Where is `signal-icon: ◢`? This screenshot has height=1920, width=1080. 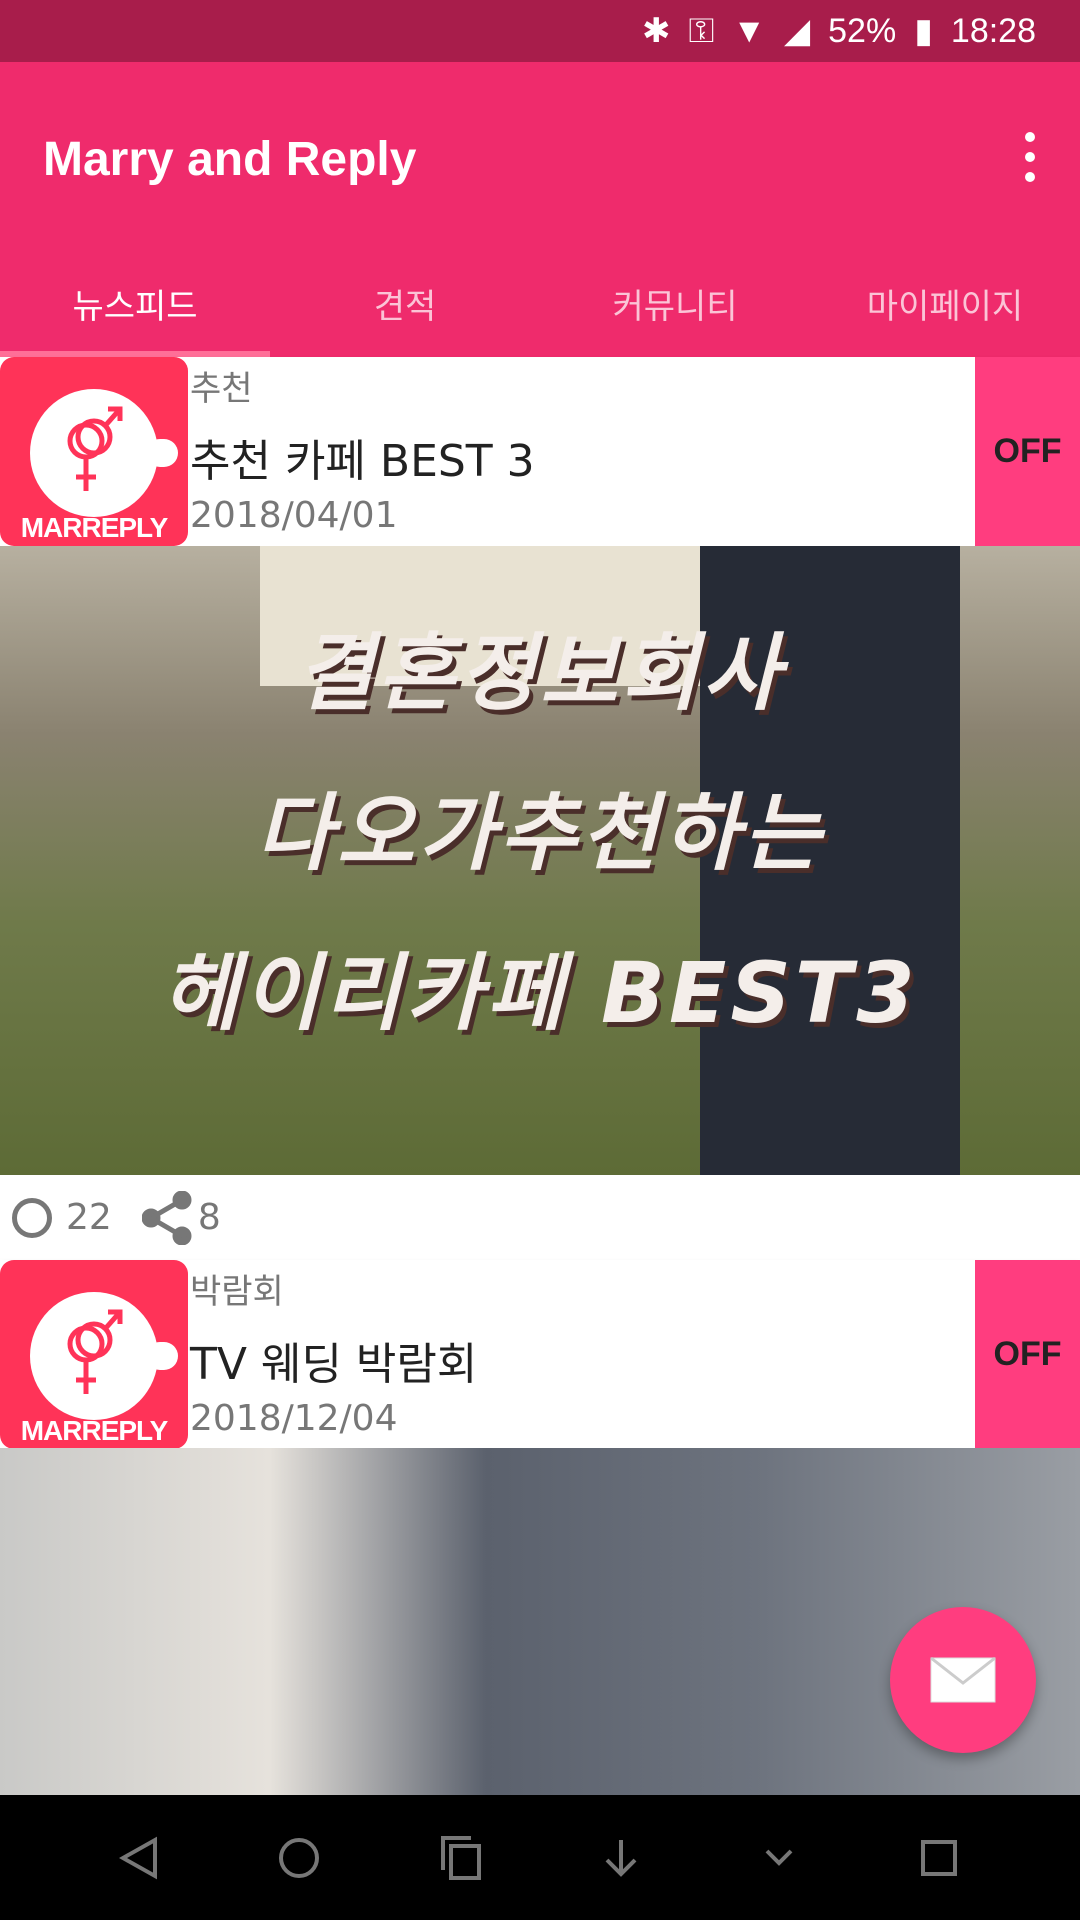
signal-icon: ◢ is located at coordinates (797, 31).